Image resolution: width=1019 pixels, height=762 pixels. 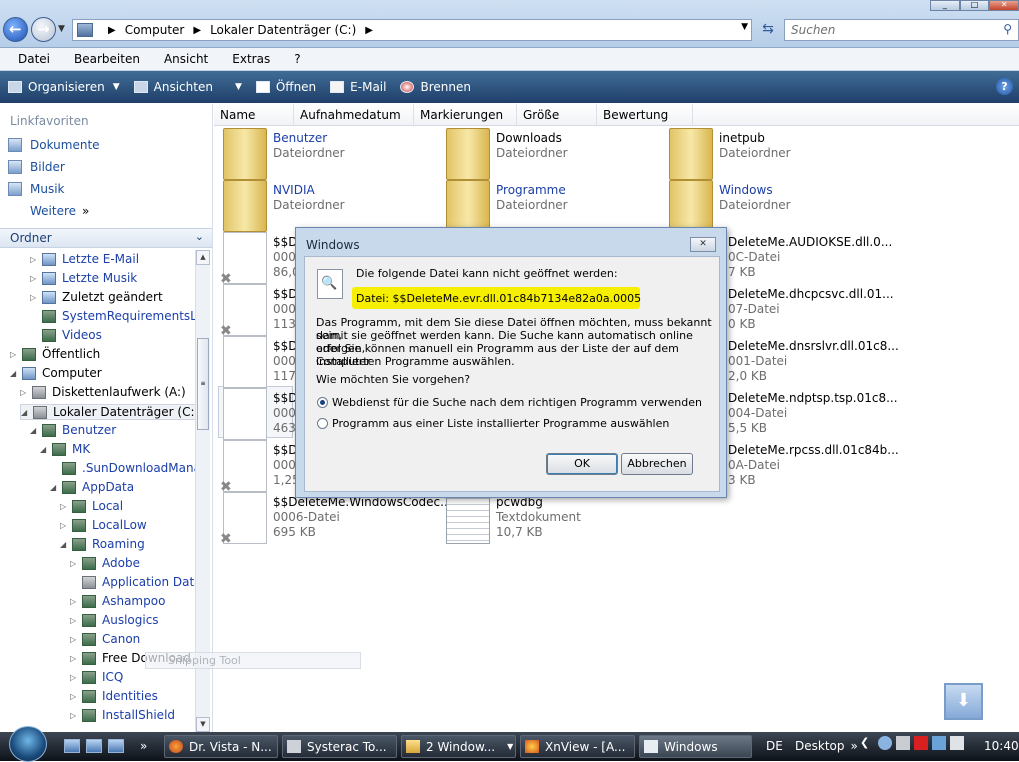 What do you see at coordinates (143, 746) in the screenshot?
I see `quicklaunch-more-icon: »` at bounding box center [143, 746].